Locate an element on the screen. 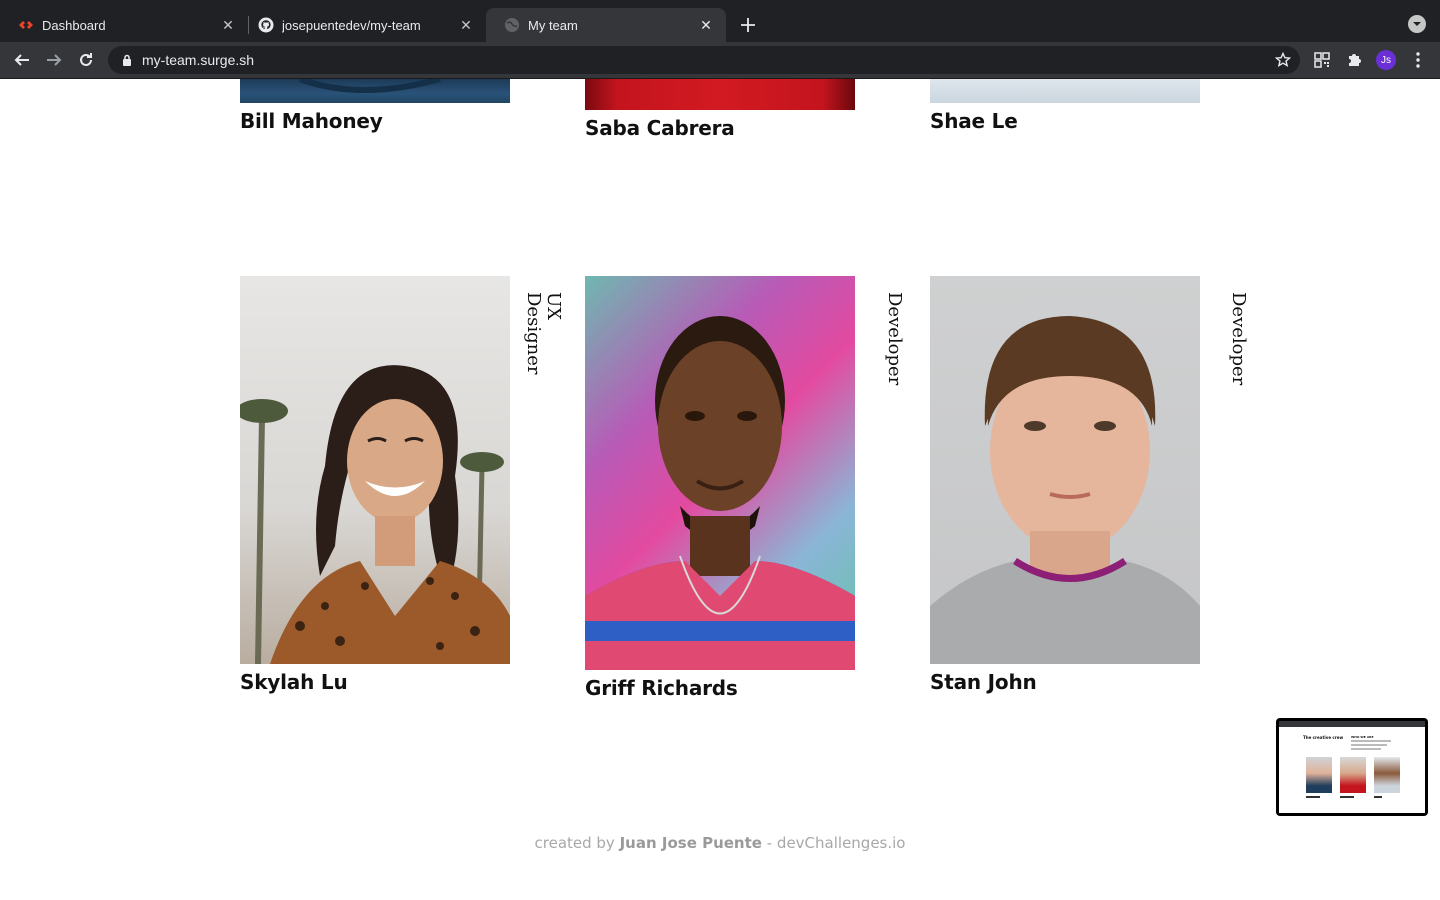 The height and width of the screenshot is (900, 1440). extensions-puzzle-icon is located at coordinates (1354, 60).